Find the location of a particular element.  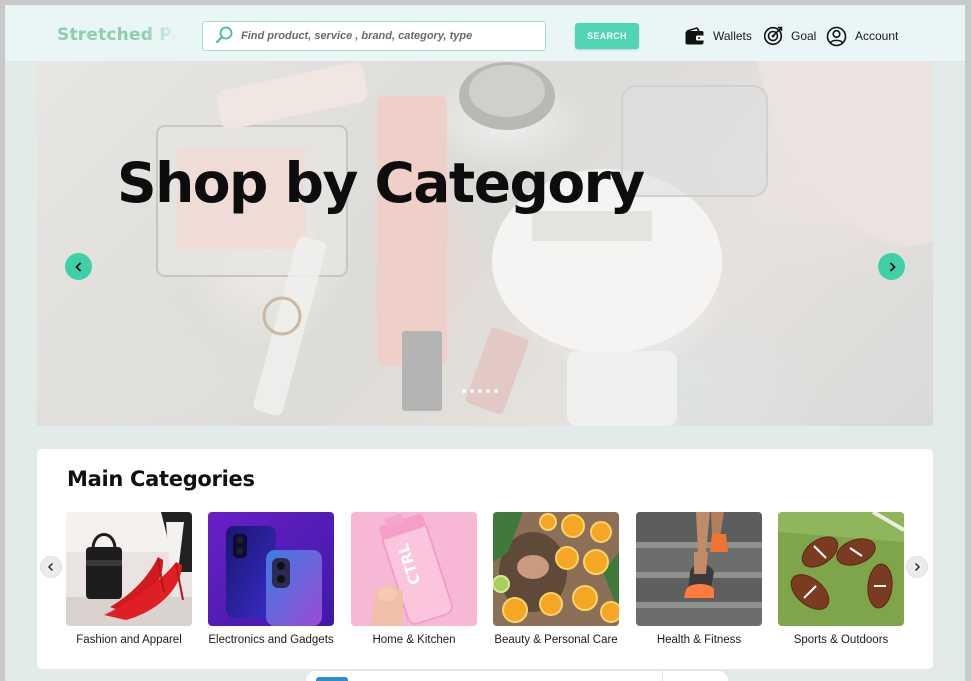

category-label: Health & Fitness is located at coordinates (699, 640).